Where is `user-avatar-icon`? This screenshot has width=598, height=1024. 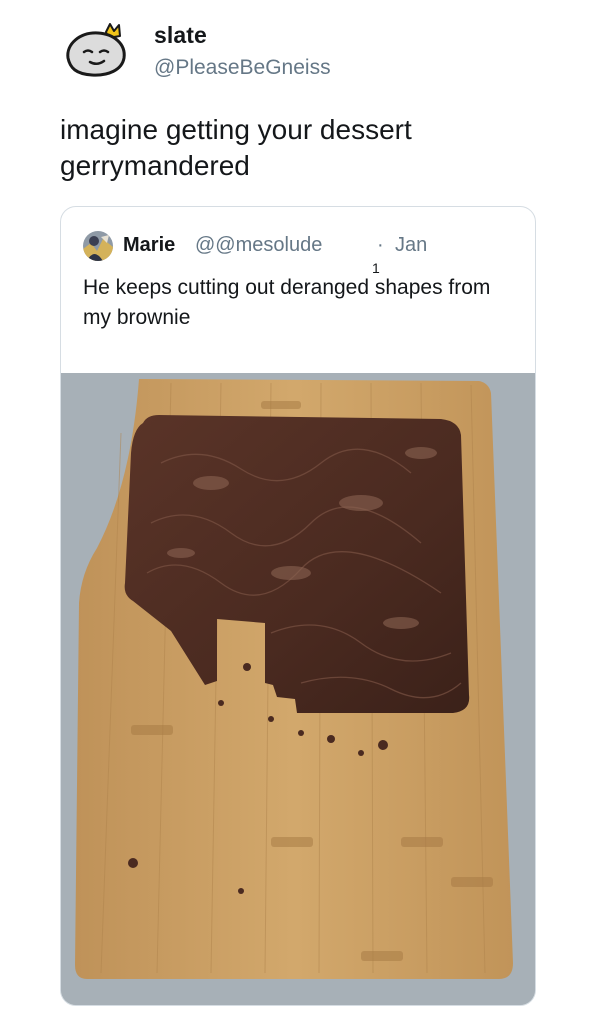 user-avatar-icon is located at coordinates (98, 246).